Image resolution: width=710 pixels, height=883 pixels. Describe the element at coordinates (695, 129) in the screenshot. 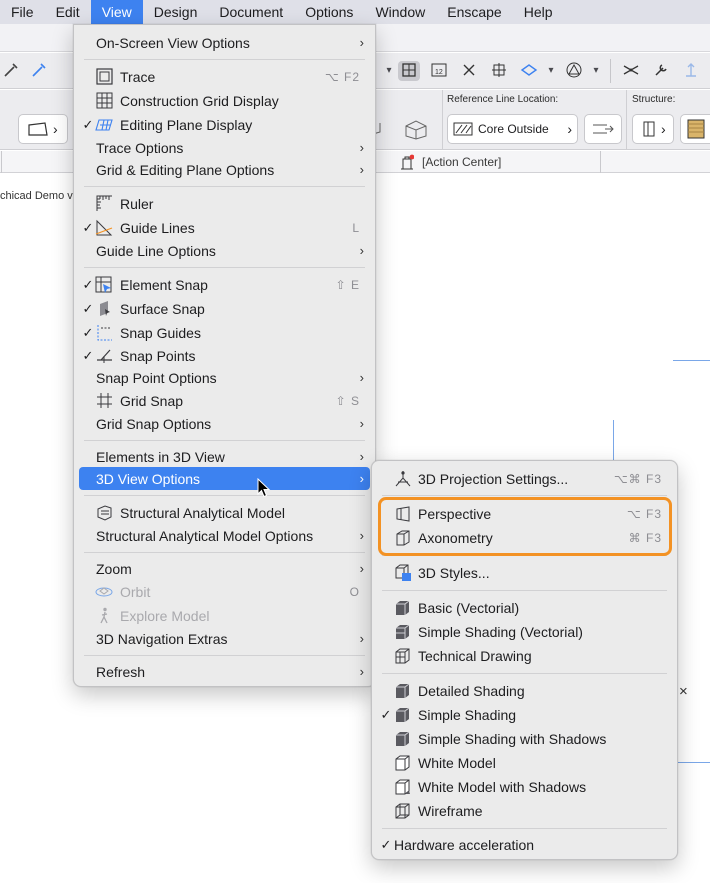

I see `structure-fill-select` at that location.